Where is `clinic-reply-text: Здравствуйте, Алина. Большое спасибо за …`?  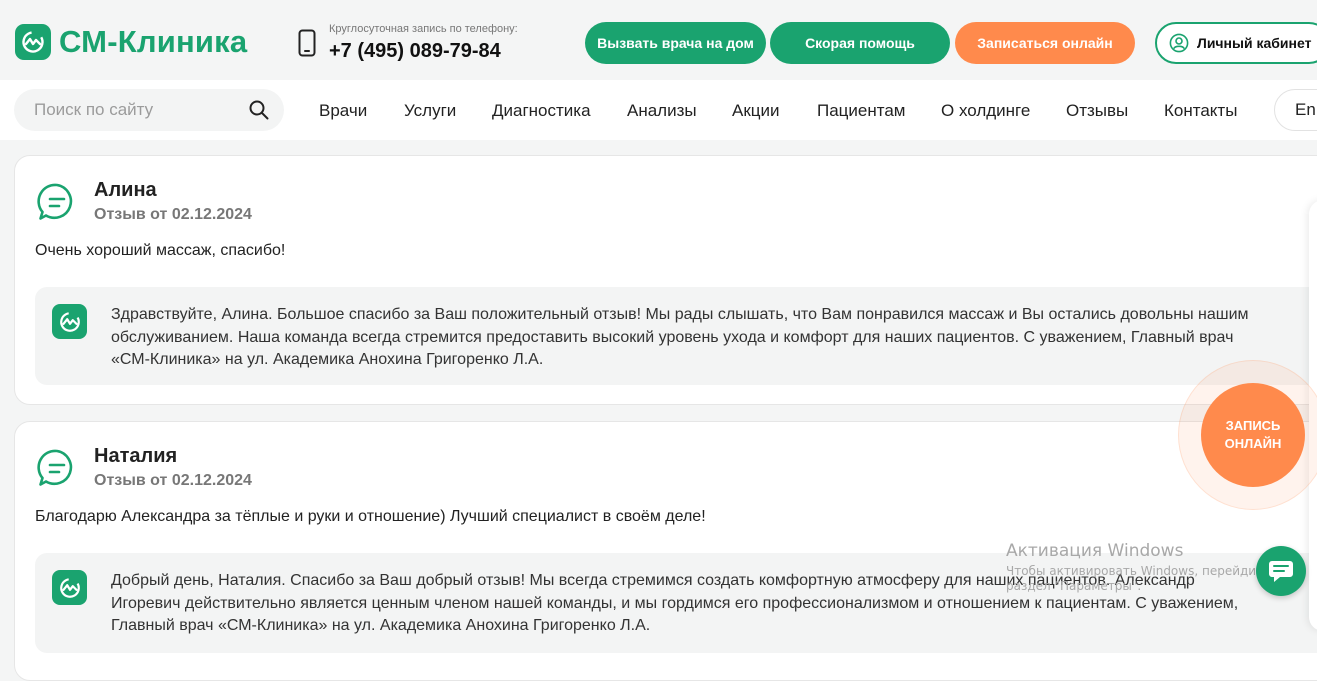
clinic-reply-text: Здравствуйте, Алина. Большое спасибо за … is located at coordinates (680, 337).